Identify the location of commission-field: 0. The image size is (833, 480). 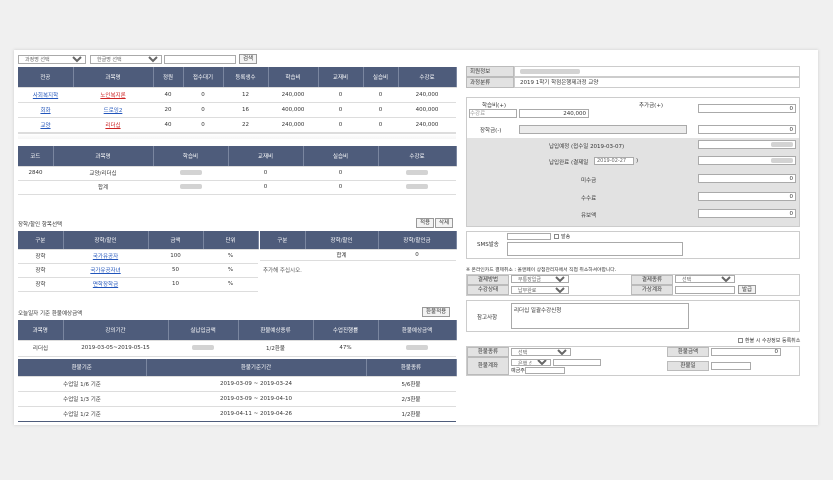
(747, 196).